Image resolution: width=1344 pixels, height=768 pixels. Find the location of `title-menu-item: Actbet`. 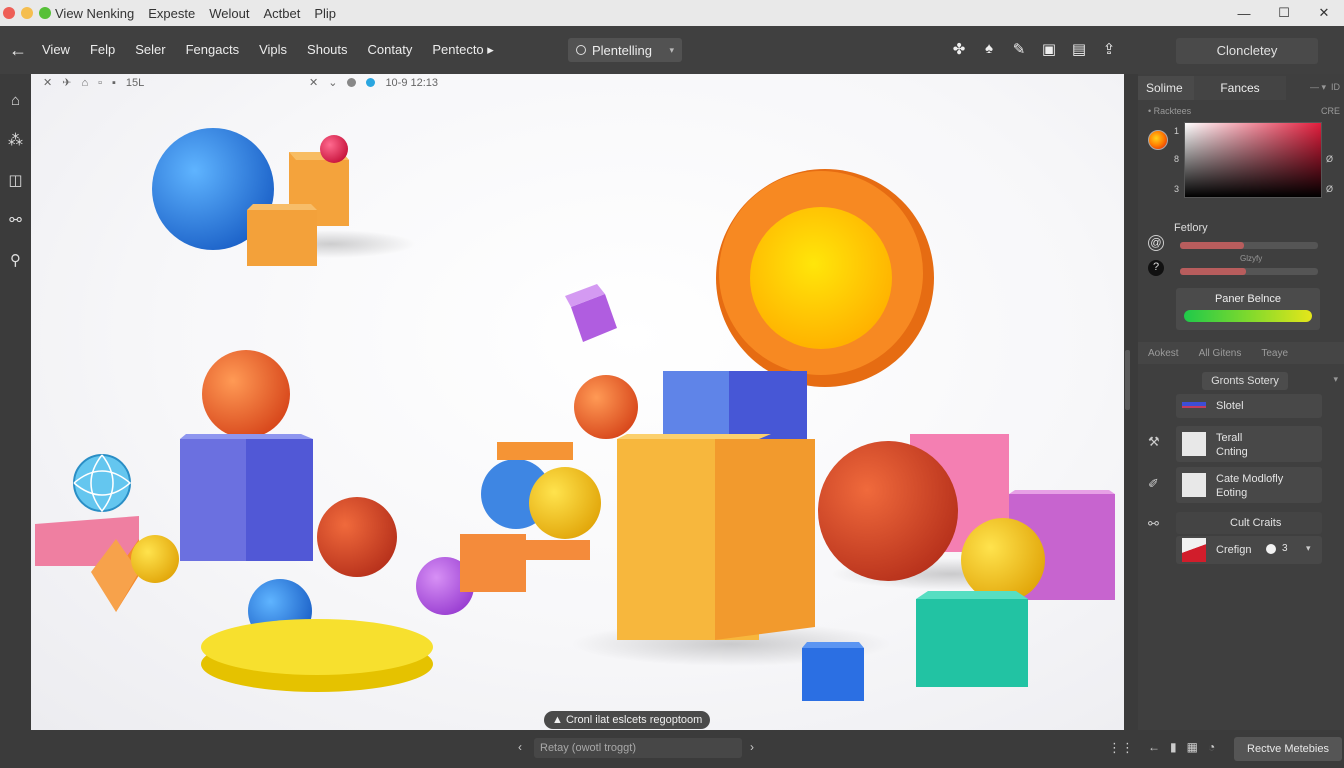

title-menu-item: Actbet is located at coordinates (281, 13).